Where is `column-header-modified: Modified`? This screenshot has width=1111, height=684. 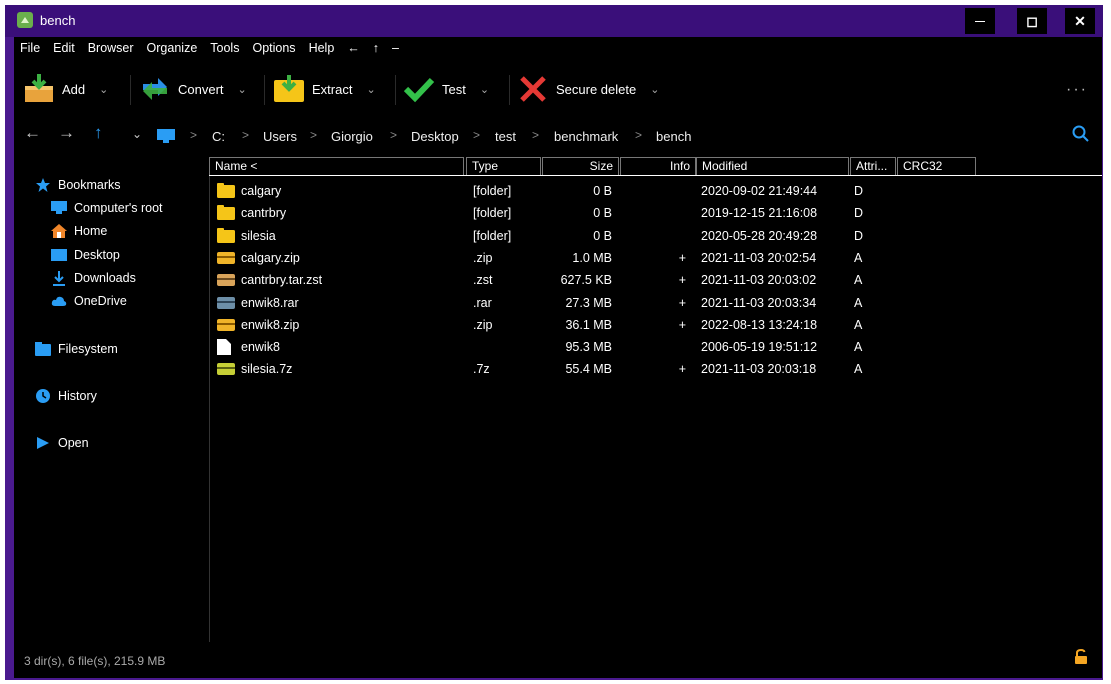 column-header-modified: Modified is located at coordinates (772, 166).